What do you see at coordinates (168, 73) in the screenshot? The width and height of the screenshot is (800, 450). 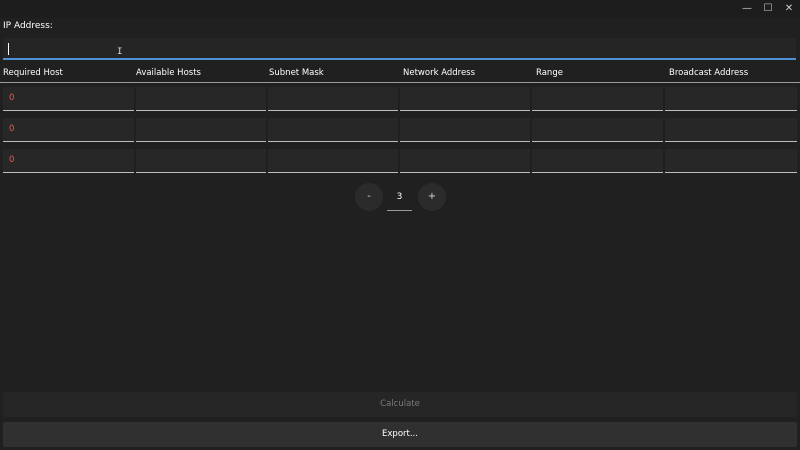 I see `header-available-hosts: Available Hosts` at bounding box center [168, 73].